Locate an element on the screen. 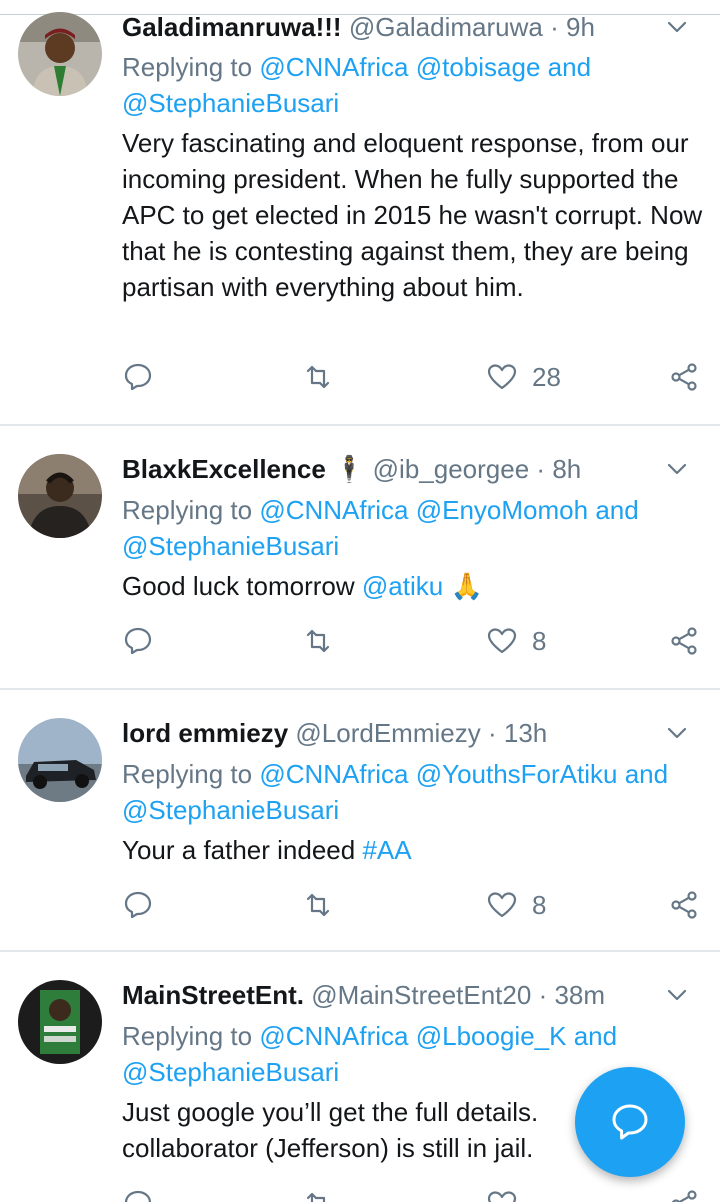  praying-hands-emoji: 🙏 is located at coordinates (466, 586).